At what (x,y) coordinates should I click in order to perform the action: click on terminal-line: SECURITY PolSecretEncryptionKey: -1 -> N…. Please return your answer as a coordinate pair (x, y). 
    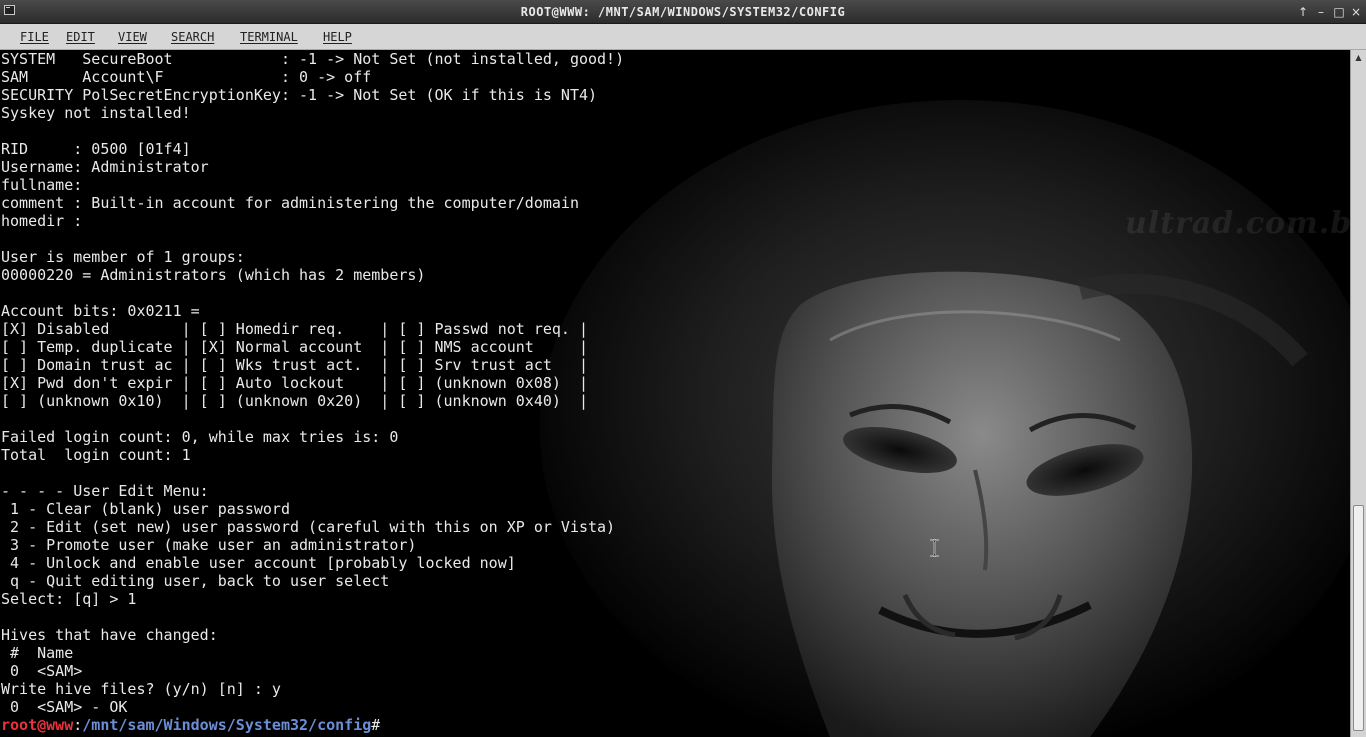
    Looking at the image, I should click on (299, 95).